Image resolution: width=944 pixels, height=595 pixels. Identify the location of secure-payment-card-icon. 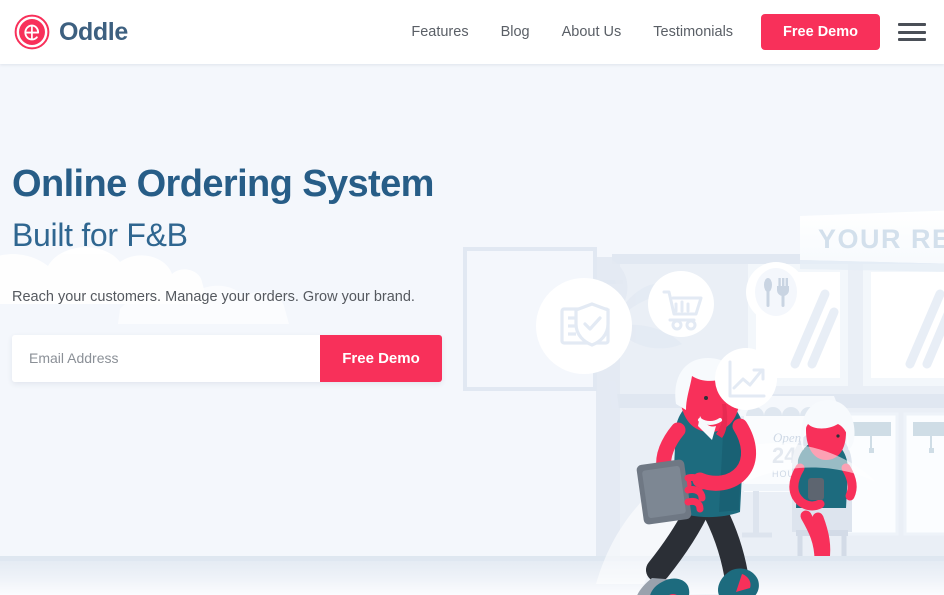
(584, 326).